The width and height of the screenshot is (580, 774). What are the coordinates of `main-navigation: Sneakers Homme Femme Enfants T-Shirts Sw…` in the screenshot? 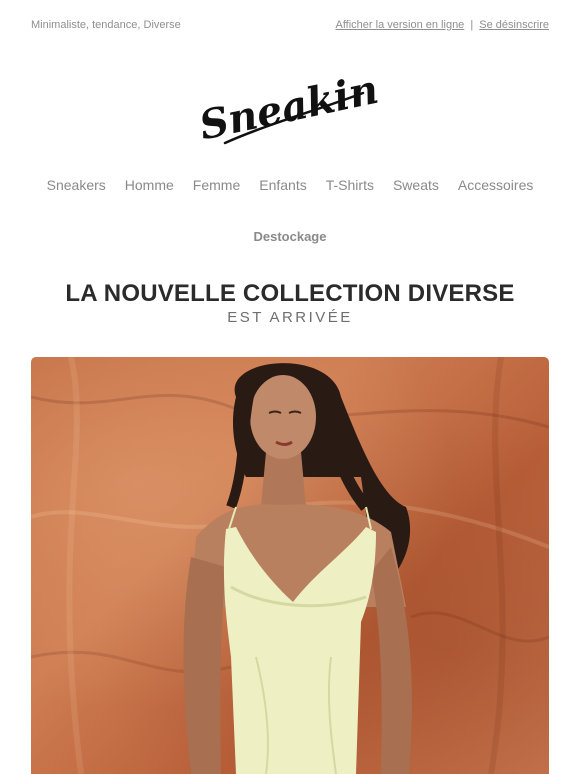 It's located at (290, 185).